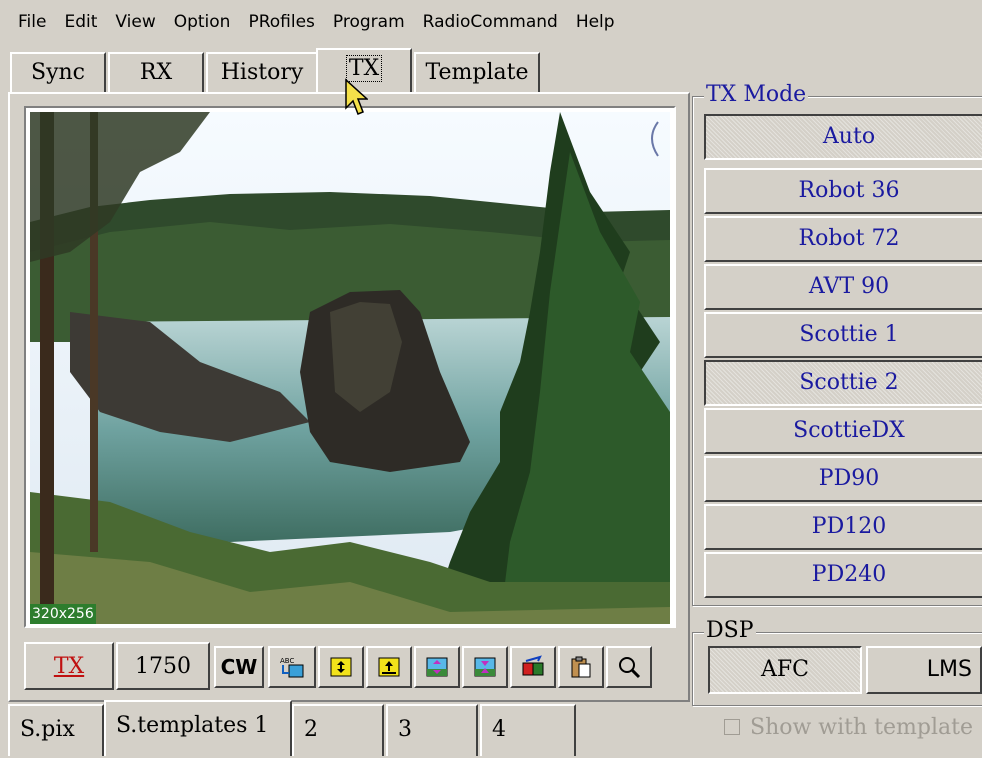 The height and width of the screenshot is (758, 982). What do you see at coordinates (843, 239) in the screenshot?
I see `mode-robot72-button: Robot 72` at bounding box center [843, 239].